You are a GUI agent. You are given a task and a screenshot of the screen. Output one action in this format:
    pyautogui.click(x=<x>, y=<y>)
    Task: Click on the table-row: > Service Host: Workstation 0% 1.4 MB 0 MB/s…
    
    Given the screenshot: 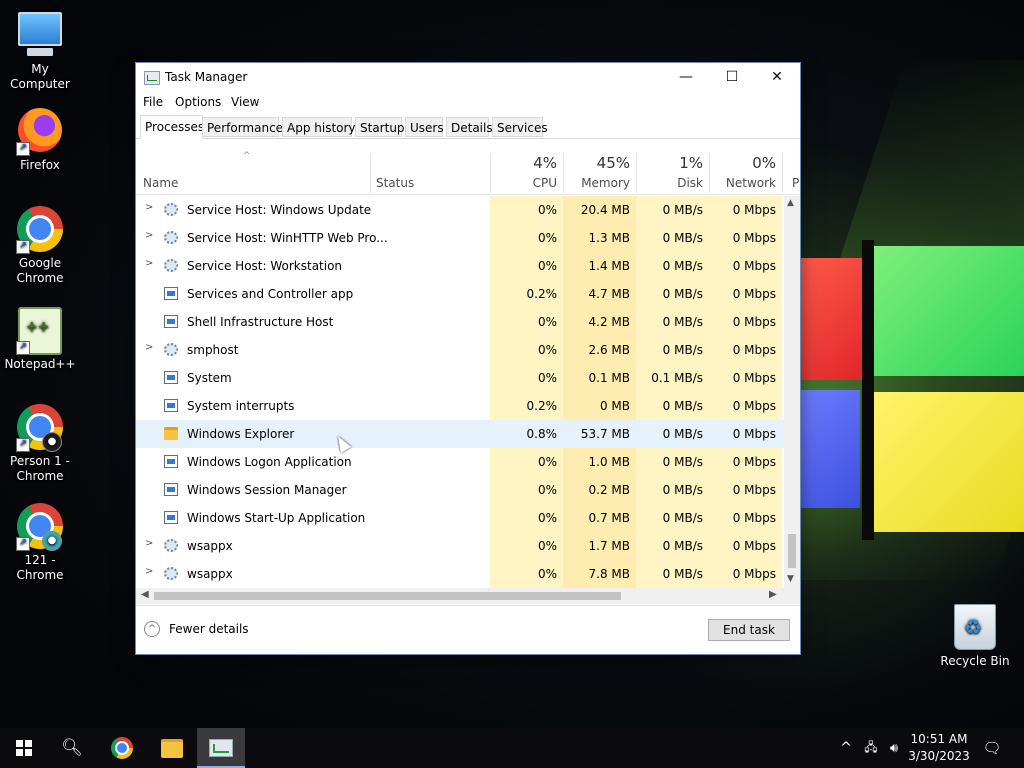 What is the action you would take?
    pyautogui.click(x=460, y=266)
    